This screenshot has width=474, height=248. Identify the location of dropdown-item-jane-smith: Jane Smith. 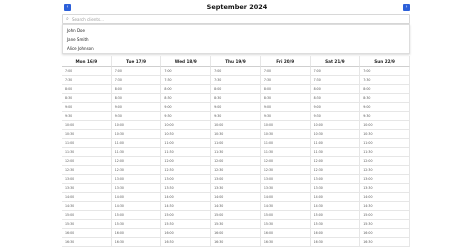
(78, 40).